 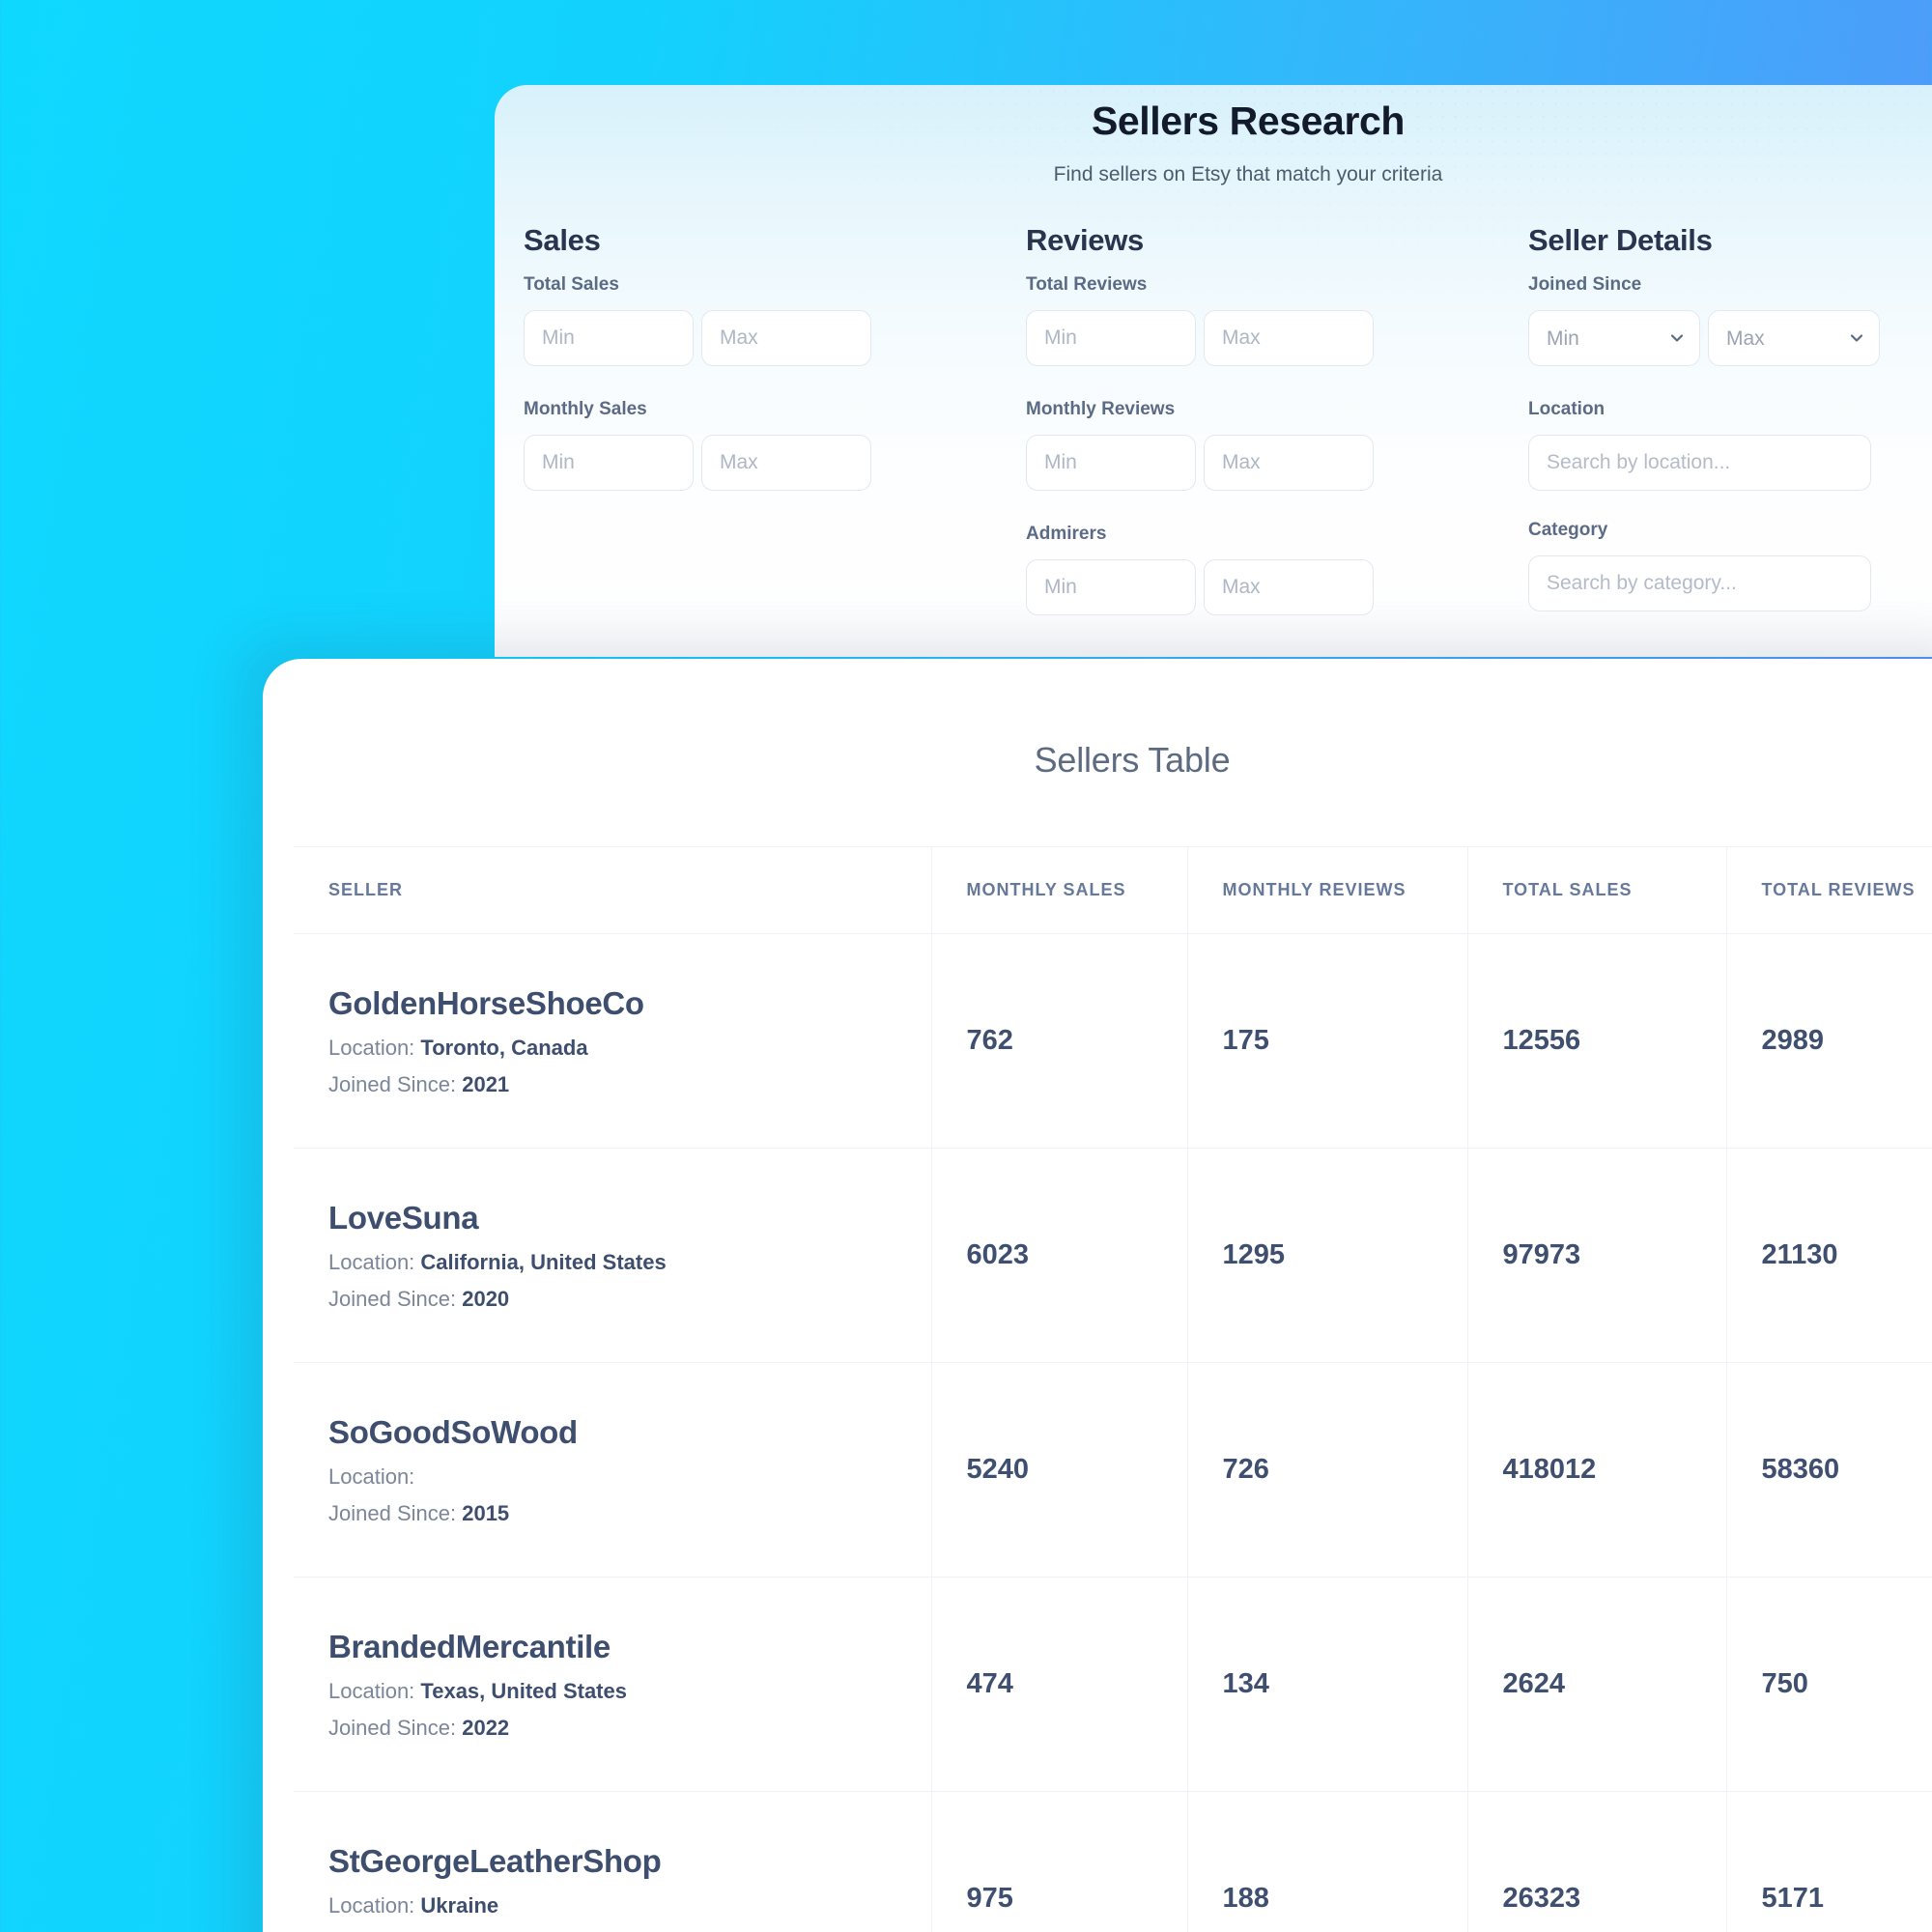 What do you see at coordinates (1085, 240) in the screenshot?
I see `filter-group-title-reviews: Reviews` at bounding box center [1085, 240].